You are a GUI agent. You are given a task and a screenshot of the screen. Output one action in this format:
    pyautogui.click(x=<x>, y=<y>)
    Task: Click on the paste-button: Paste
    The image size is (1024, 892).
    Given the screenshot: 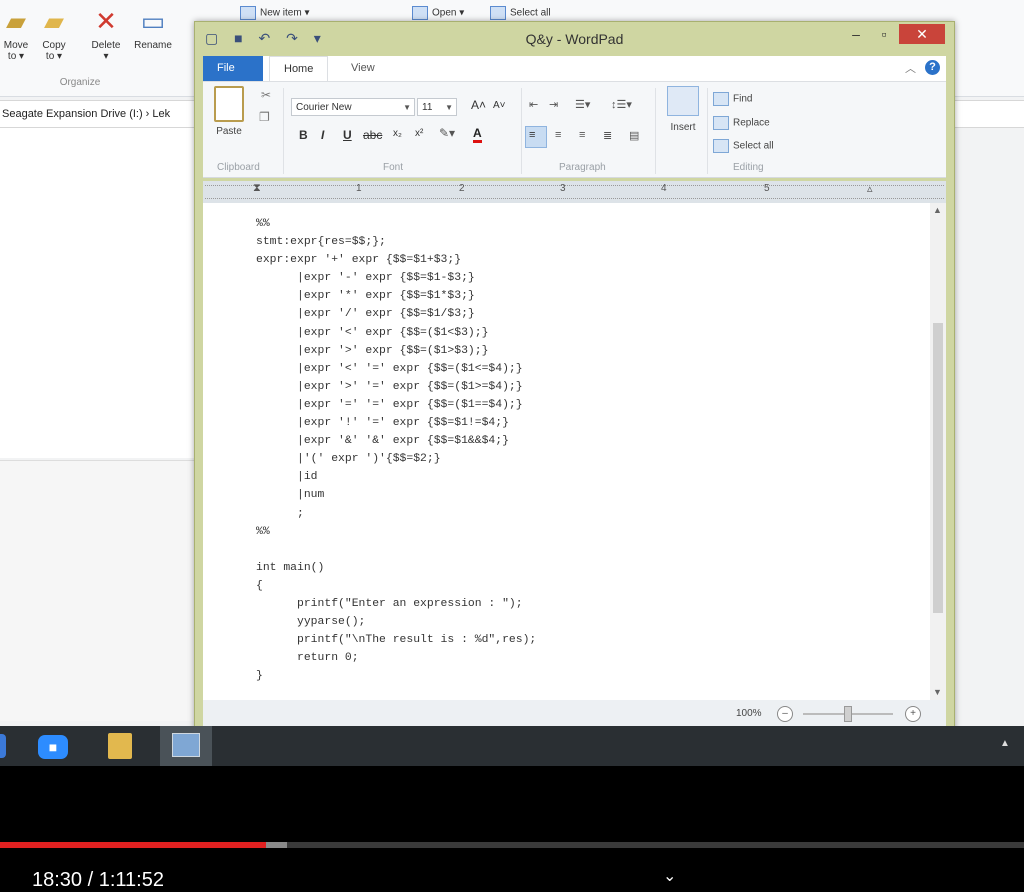 What is the action you would take?
    pyautogui.click(x=229, y=111)
    